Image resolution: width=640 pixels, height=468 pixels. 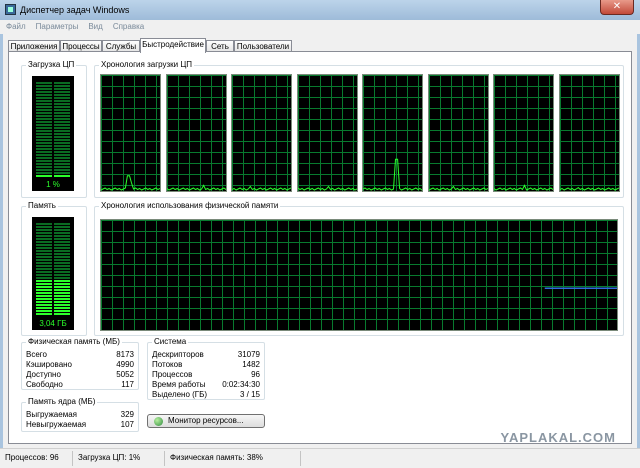 What do you see at coordinates (53, 133) in the screenshot?
I see `cpu-usage-gauge: 1 %` at bounding box center [53, 133].